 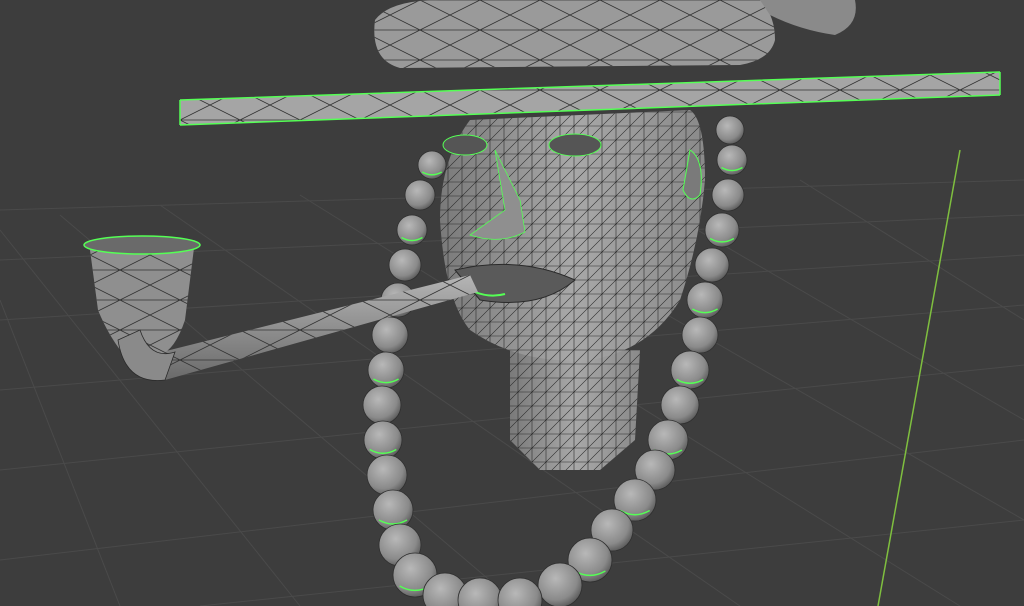 I want to click on left-eye, so click(x=465, y=145).